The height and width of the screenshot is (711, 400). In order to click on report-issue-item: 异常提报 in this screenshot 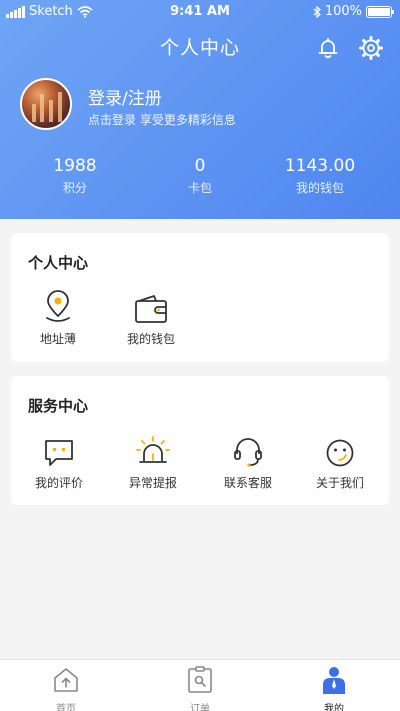, I will do `click(153, 461)`.